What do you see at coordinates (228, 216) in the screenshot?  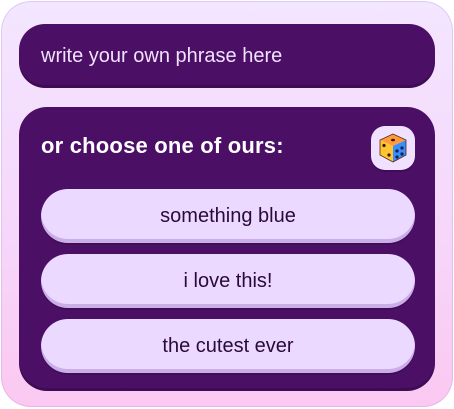 I see `phrase-option-something-blue: something blue` at bounding box center [228, 216].